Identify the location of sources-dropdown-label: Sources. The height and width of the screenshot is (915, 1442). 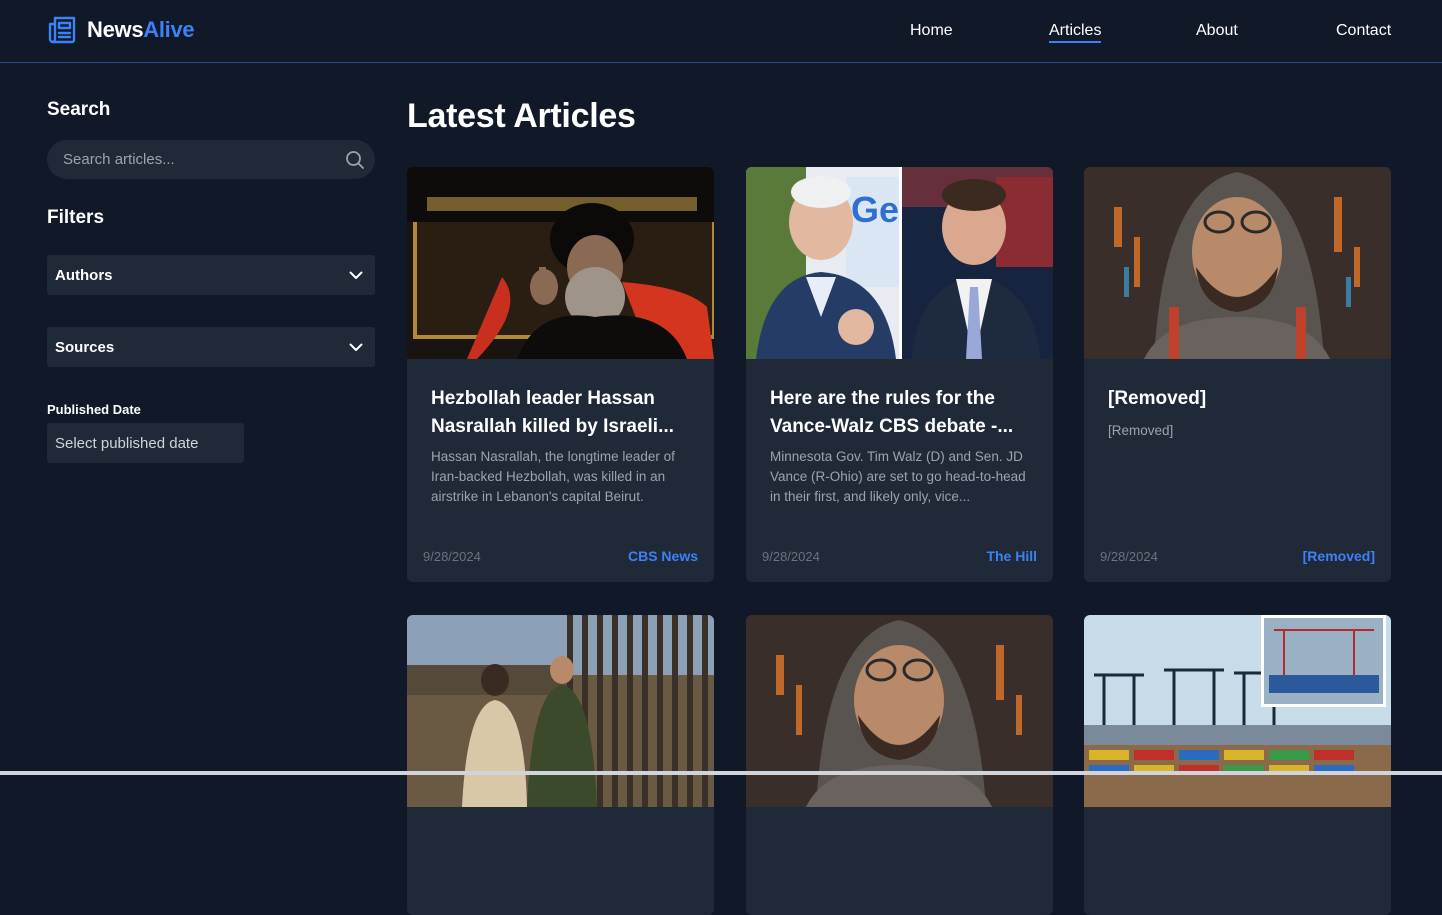
(85, 347).